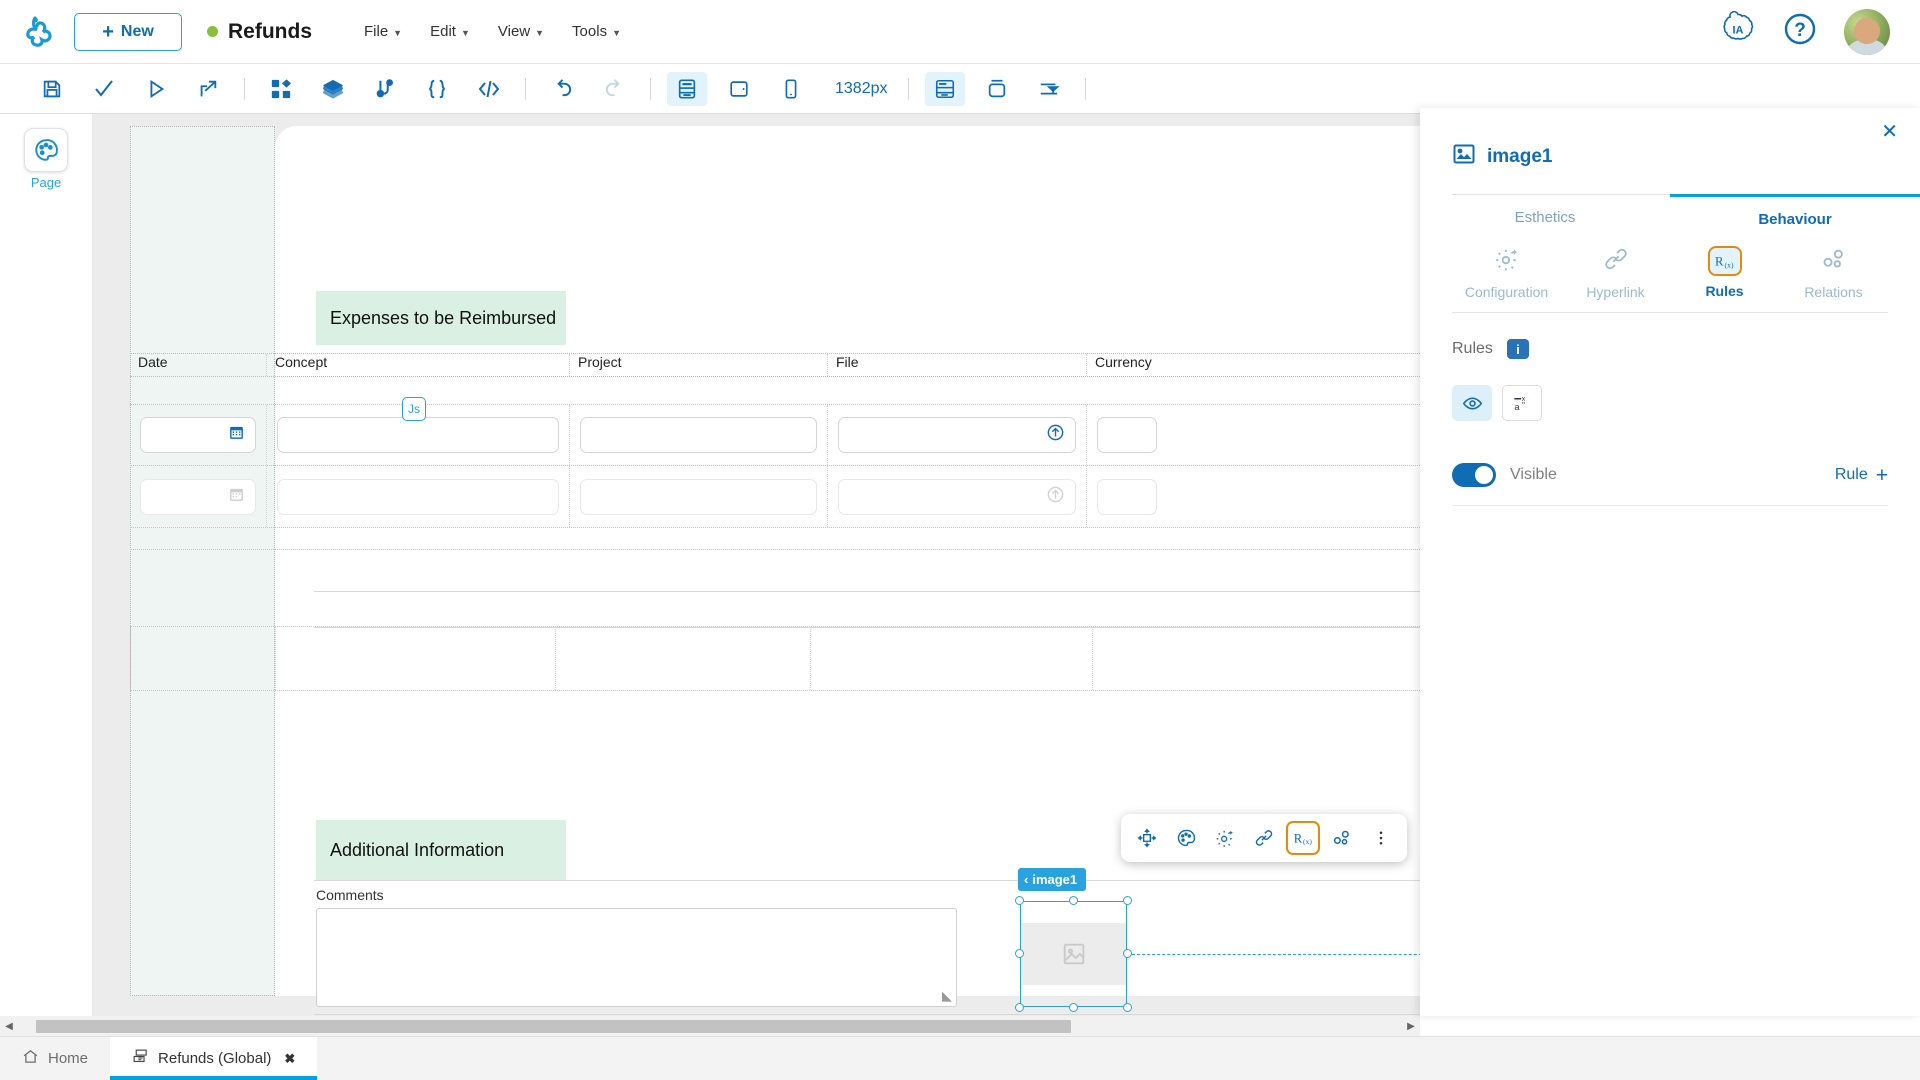  Describe the element at coordinates (1474, 475) in the screenshot. I see `visible-toggle` at that location.